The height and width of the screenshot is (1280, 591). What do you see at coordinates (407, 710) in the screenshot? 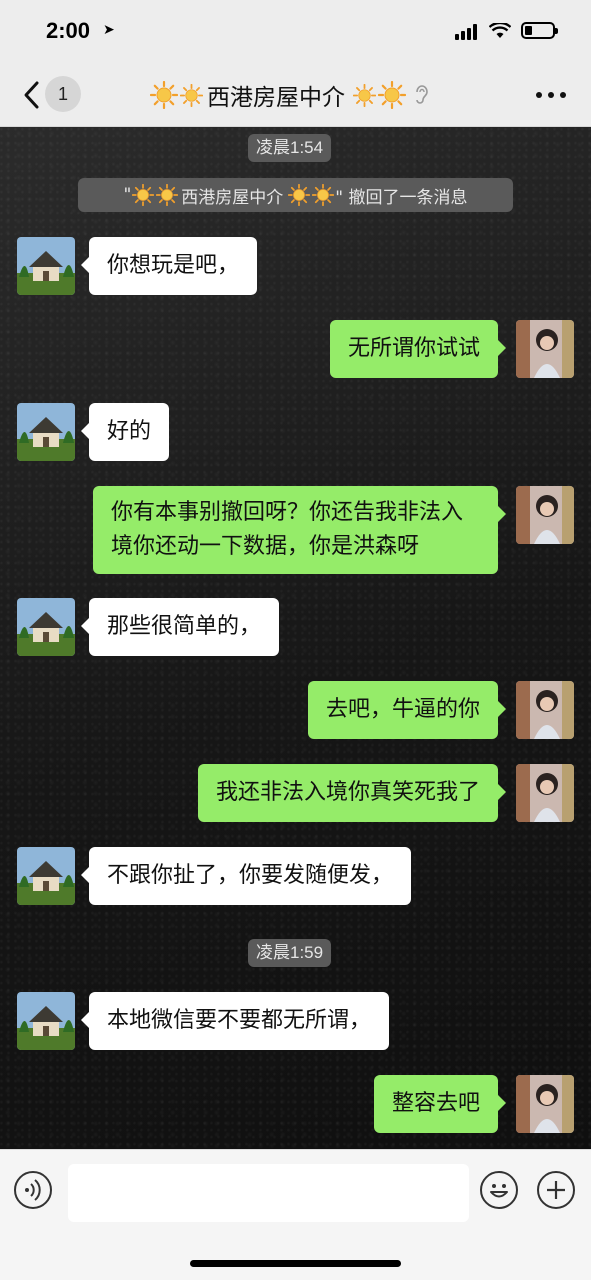
I see `message-bubble-outgoing: 去吧，牛逼的你` at bounding box center [407, 710].